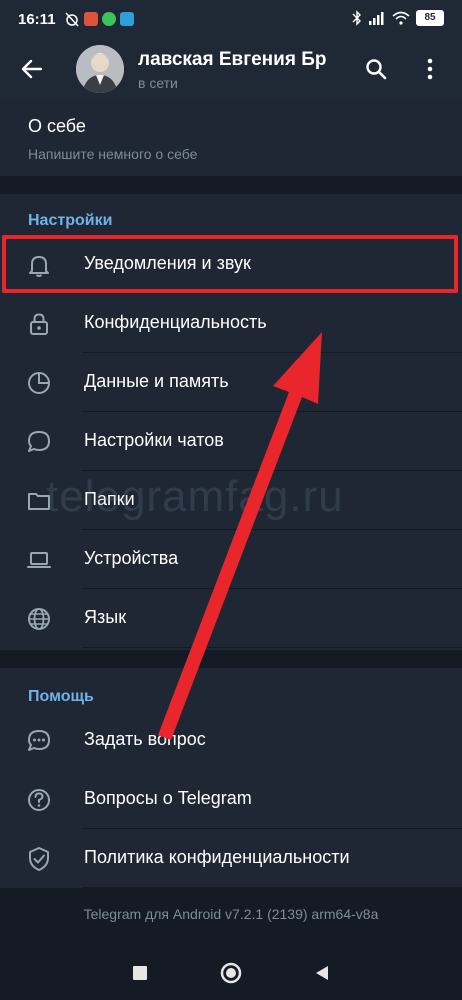 The height and width of the screenshot is (1000, 462). Describe the element at coordinates (322, 972) in the screenshot. I see `triangle-back-icon` at that location.